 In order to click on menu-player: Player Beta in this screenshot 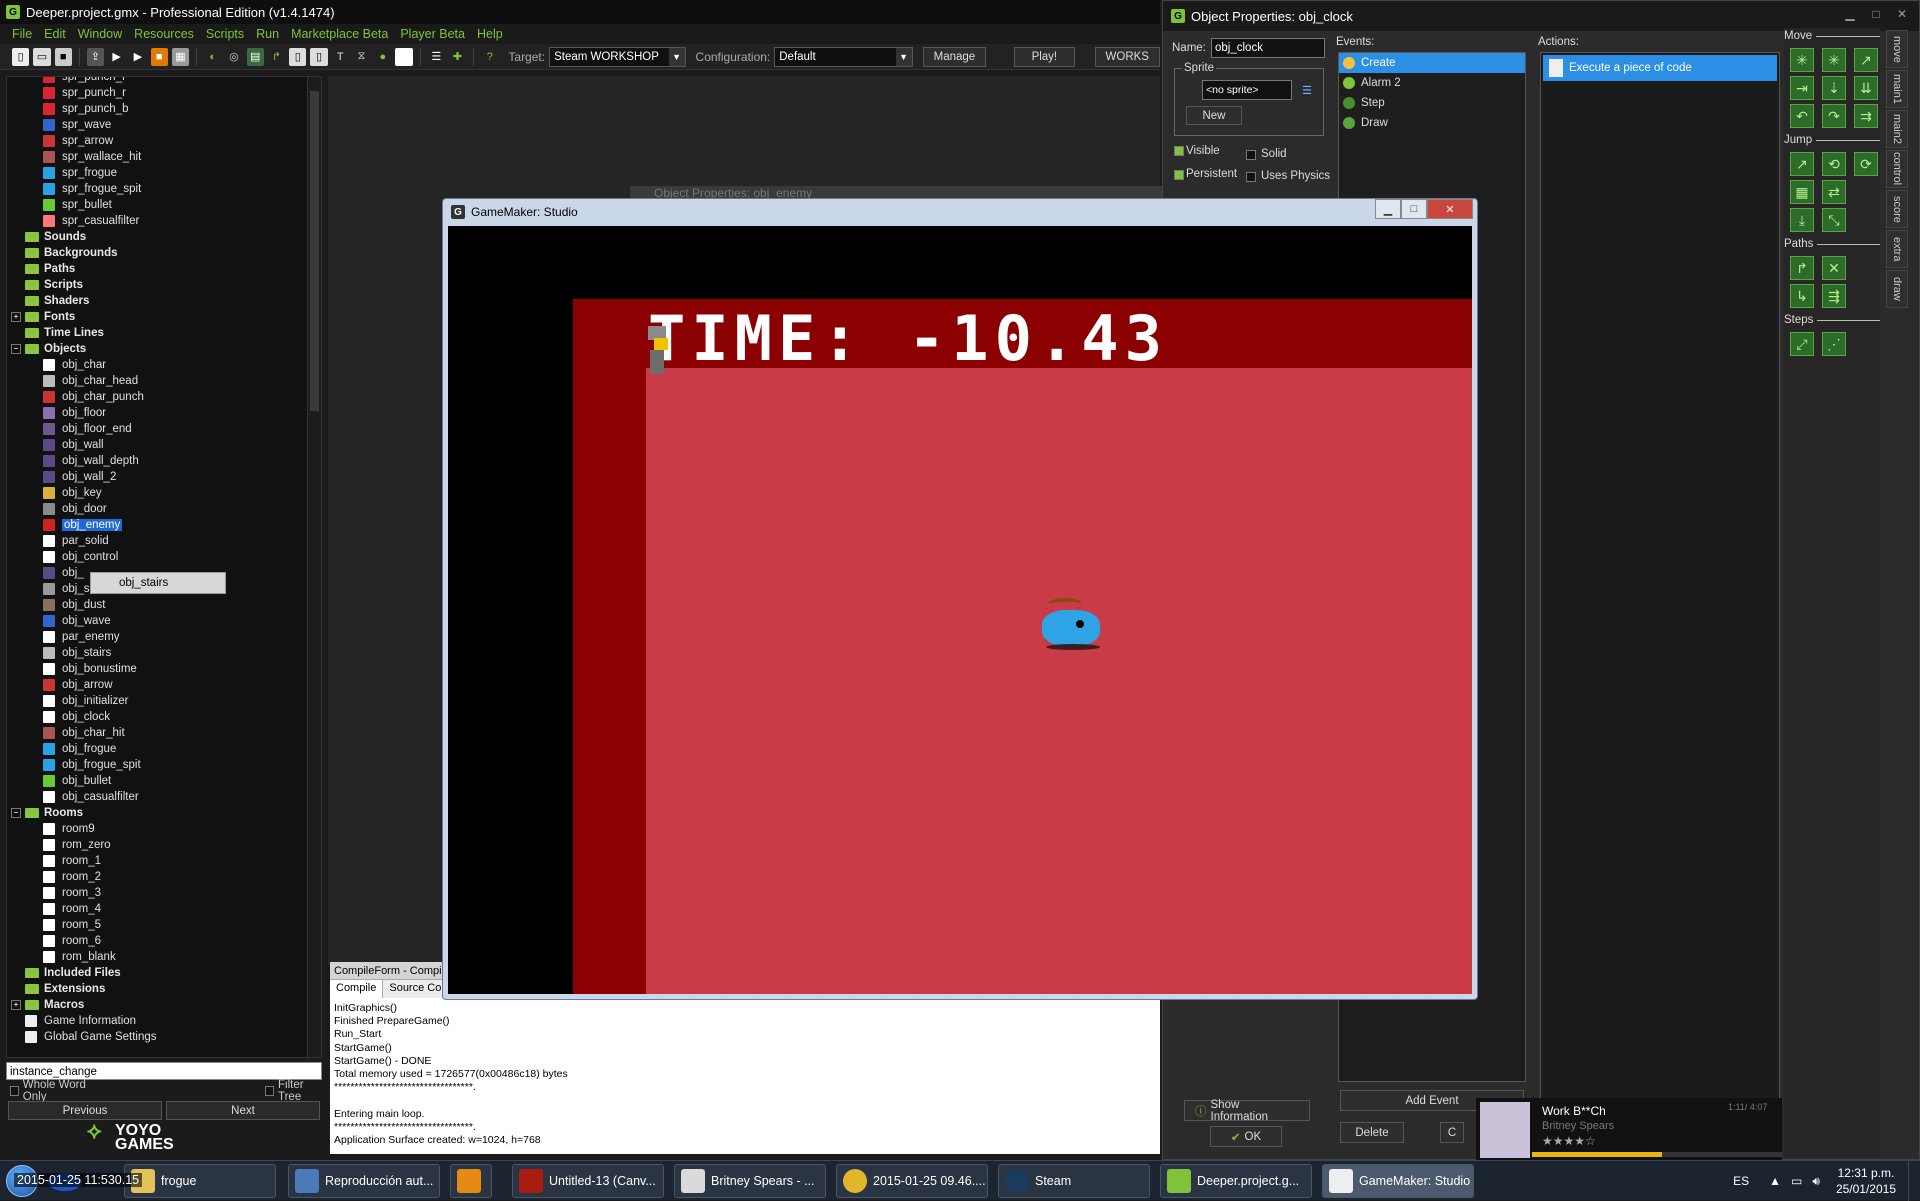, I will do `click(432, 34)`.